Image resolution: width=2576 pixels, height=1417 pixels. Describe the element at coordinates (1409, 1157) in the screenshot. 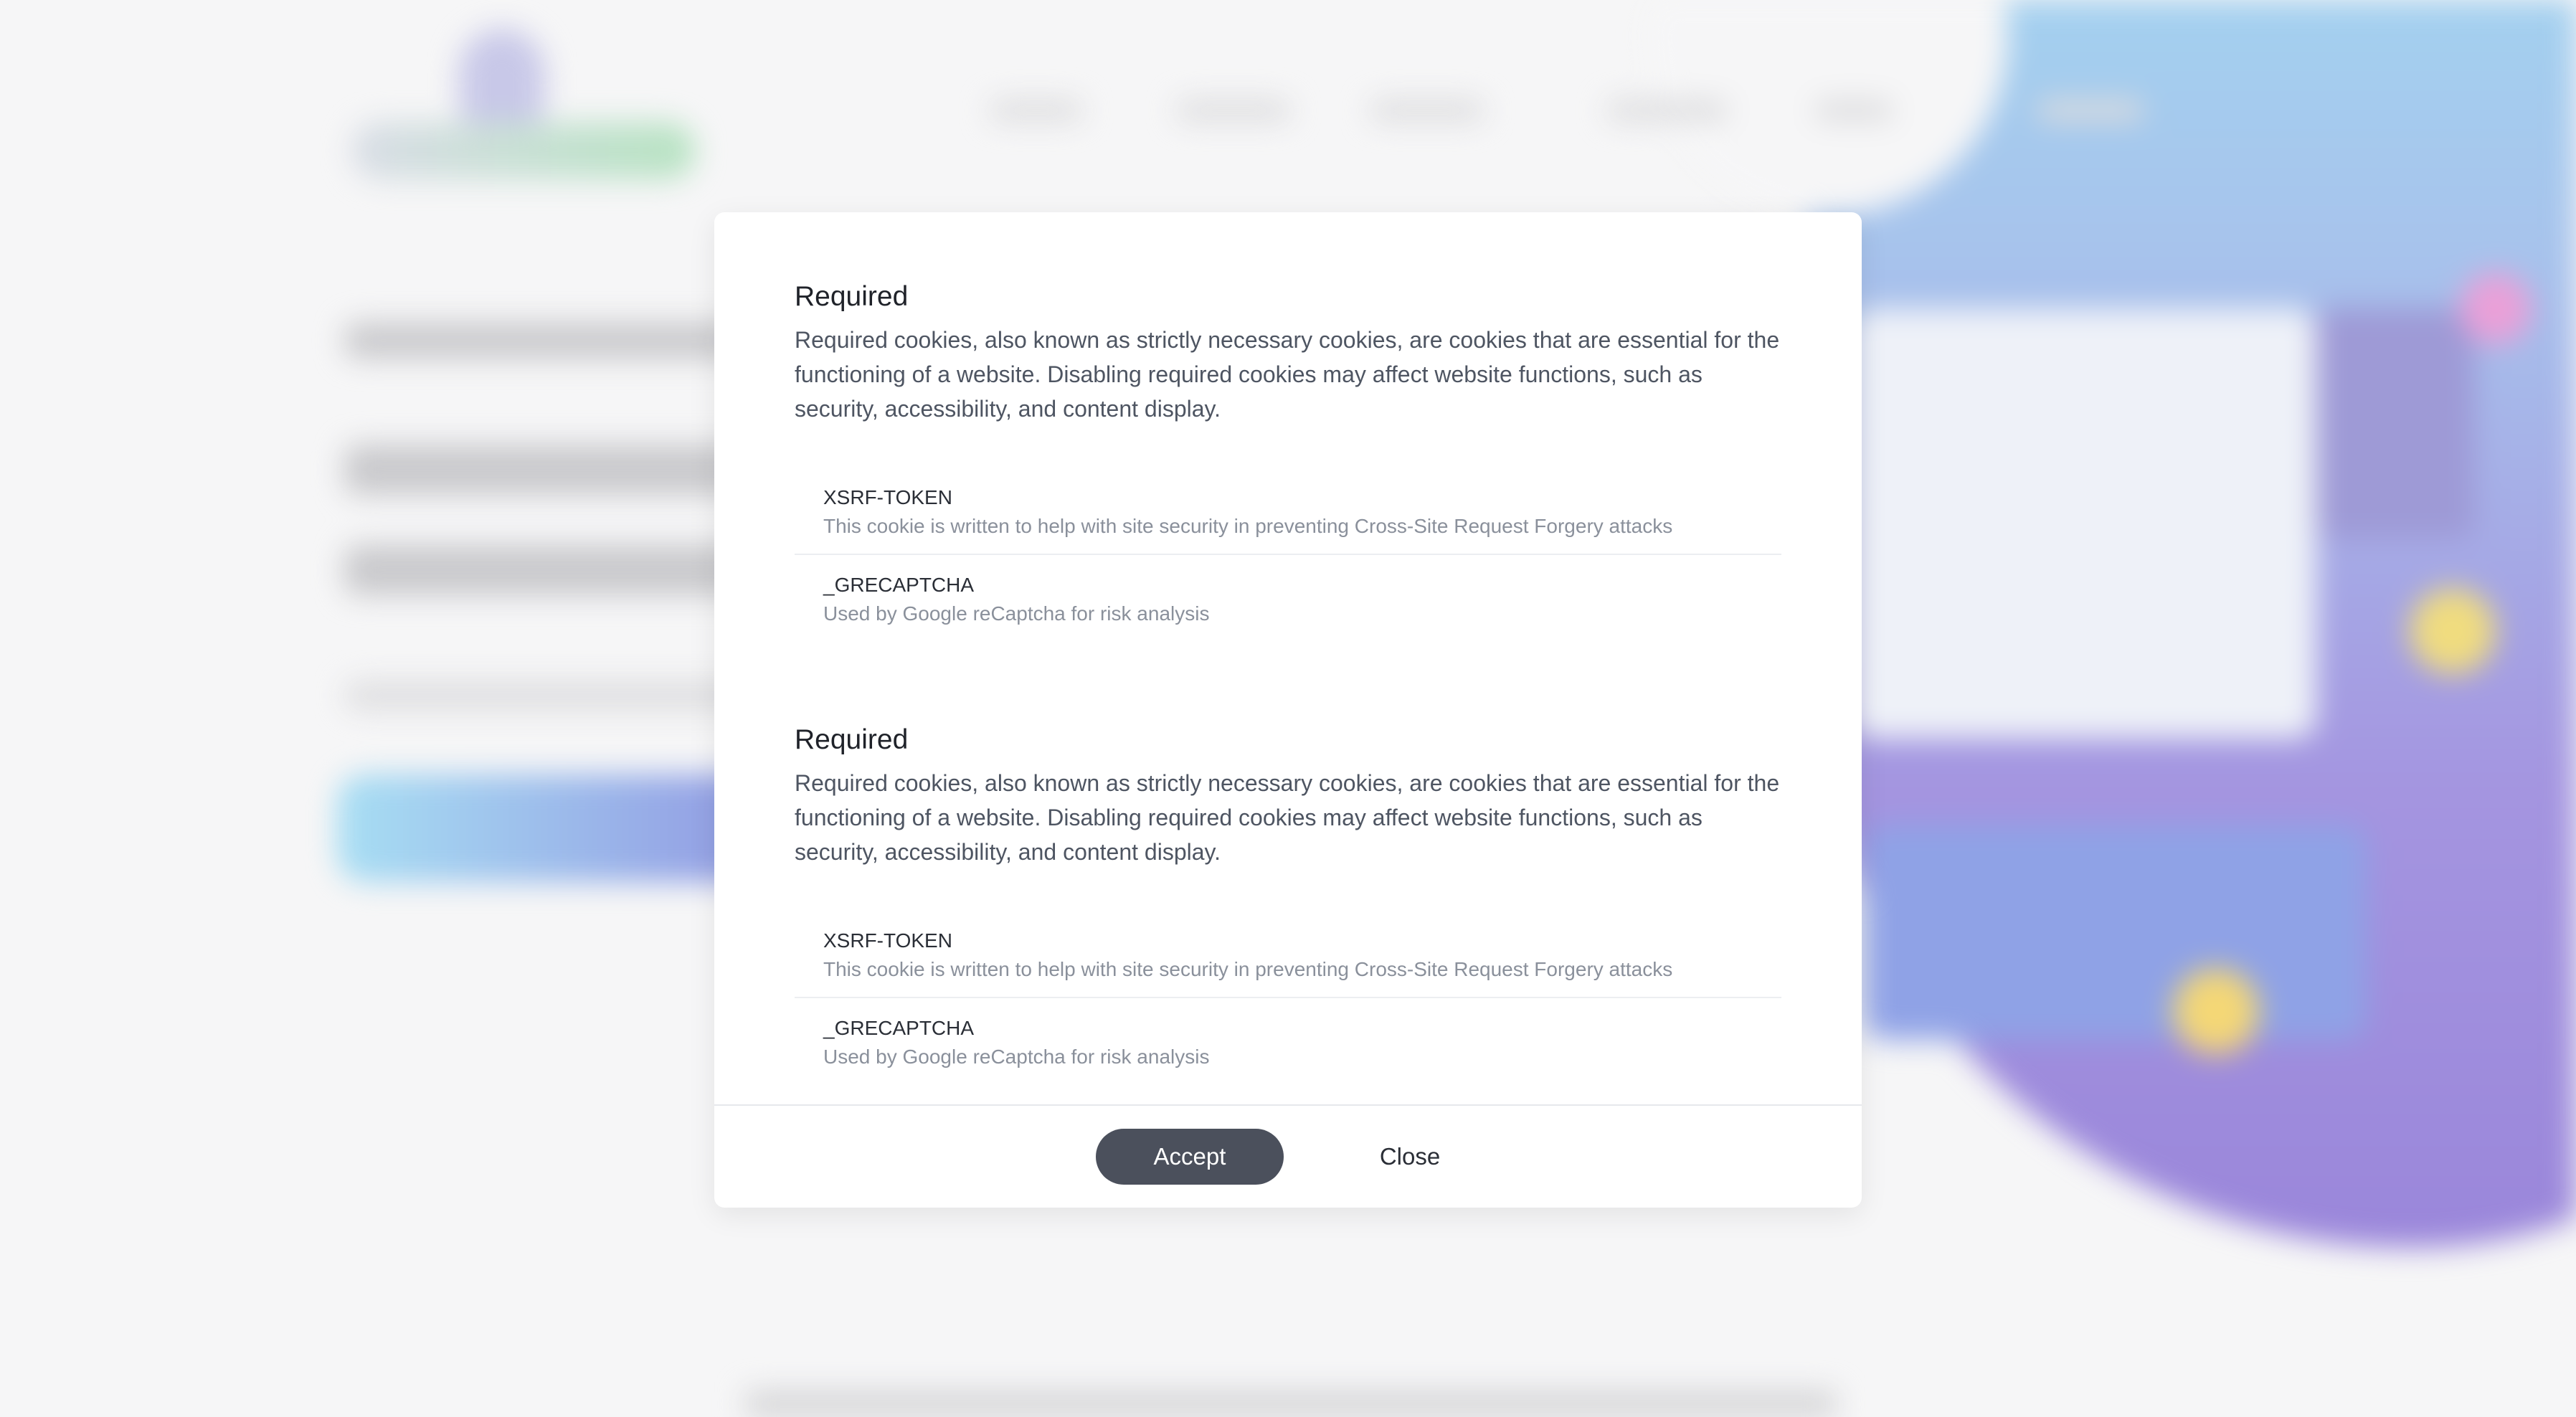

I see `close-button: Close` at that location.